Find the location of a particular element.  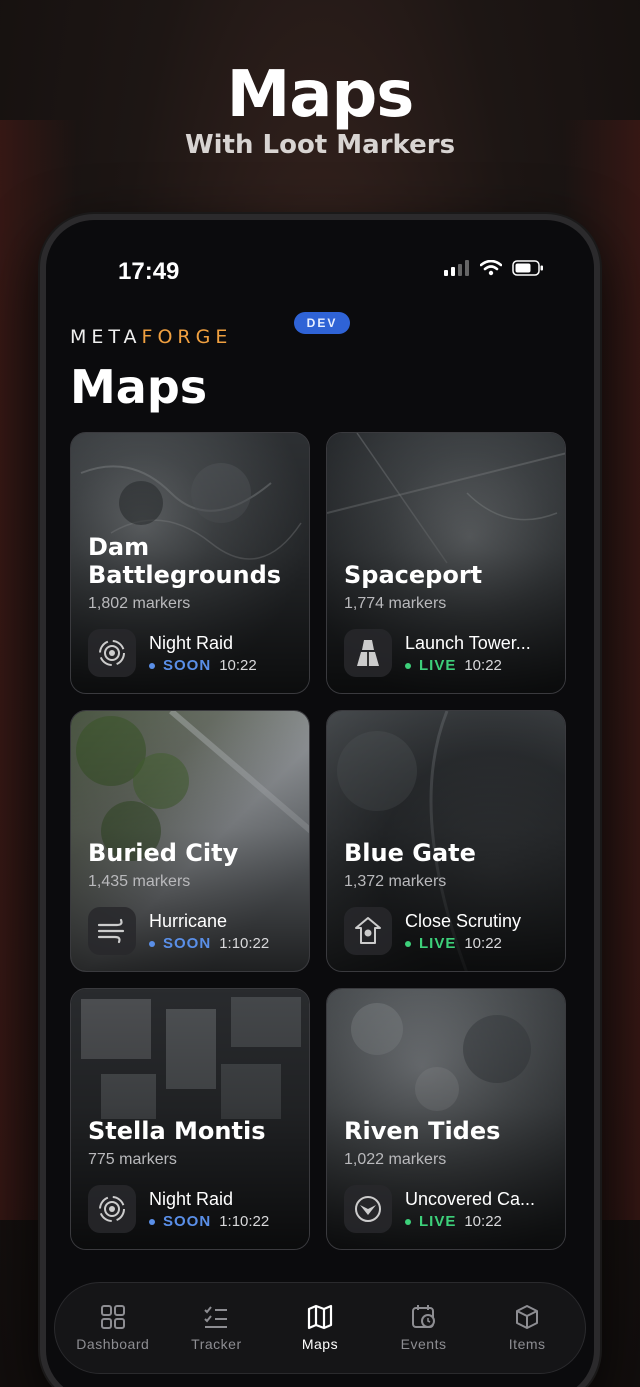

marker-count: 1,372 markers is located at coordinates (395, 881).